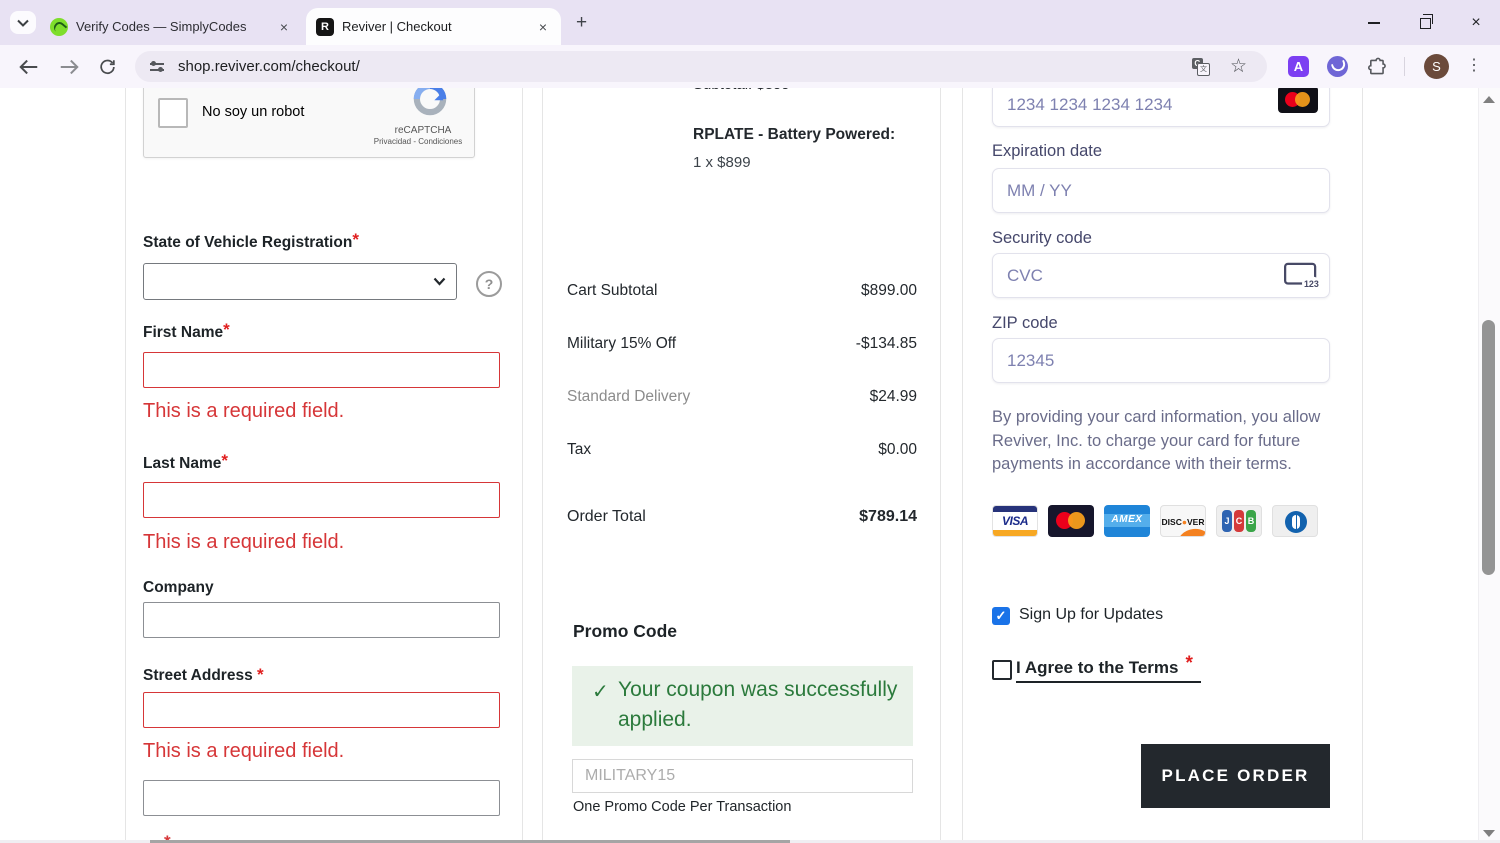 The width and height of the screenshot is (1500, 843). I want to click on forward-arrow-icon, so click(69, 66).